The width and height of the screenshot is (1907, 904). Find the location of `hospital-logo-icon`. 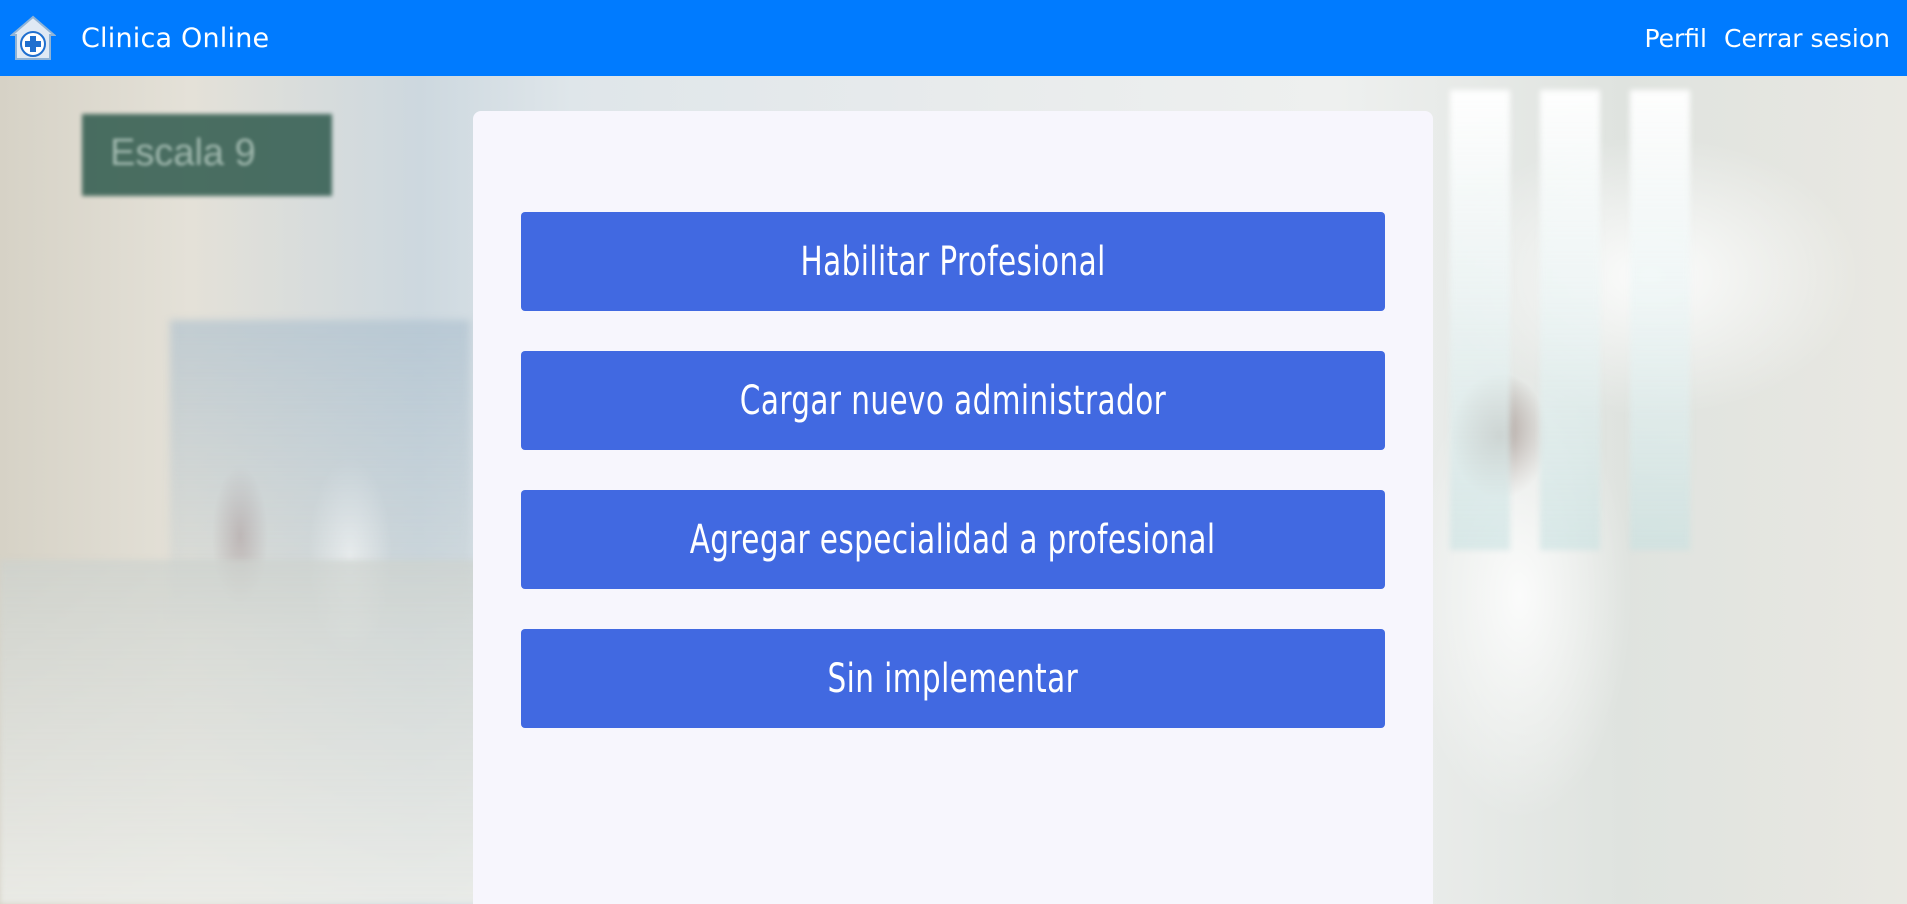

hospital-logo-icon is located at coordinates (33, 38).